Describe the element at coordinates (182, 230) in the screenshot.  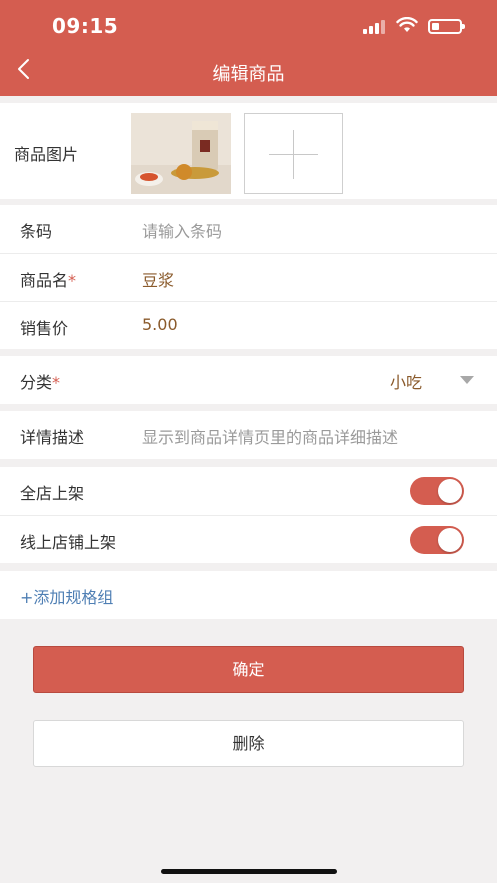
I see `barcode-input: 请输入条码` at that location.